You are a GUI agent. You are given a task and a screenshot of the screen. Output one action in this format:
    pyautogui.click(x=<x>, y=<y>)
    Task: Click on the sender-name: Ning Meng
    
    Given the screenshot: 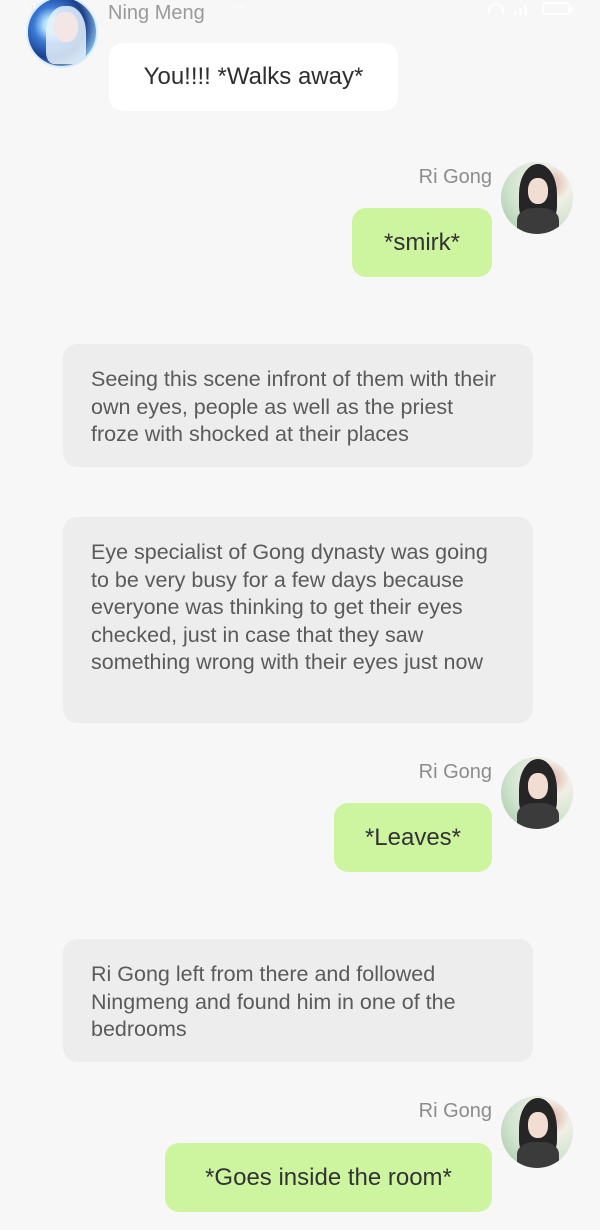 What is the action you would take?
    pyautogui.click(x=156, y=13)
    